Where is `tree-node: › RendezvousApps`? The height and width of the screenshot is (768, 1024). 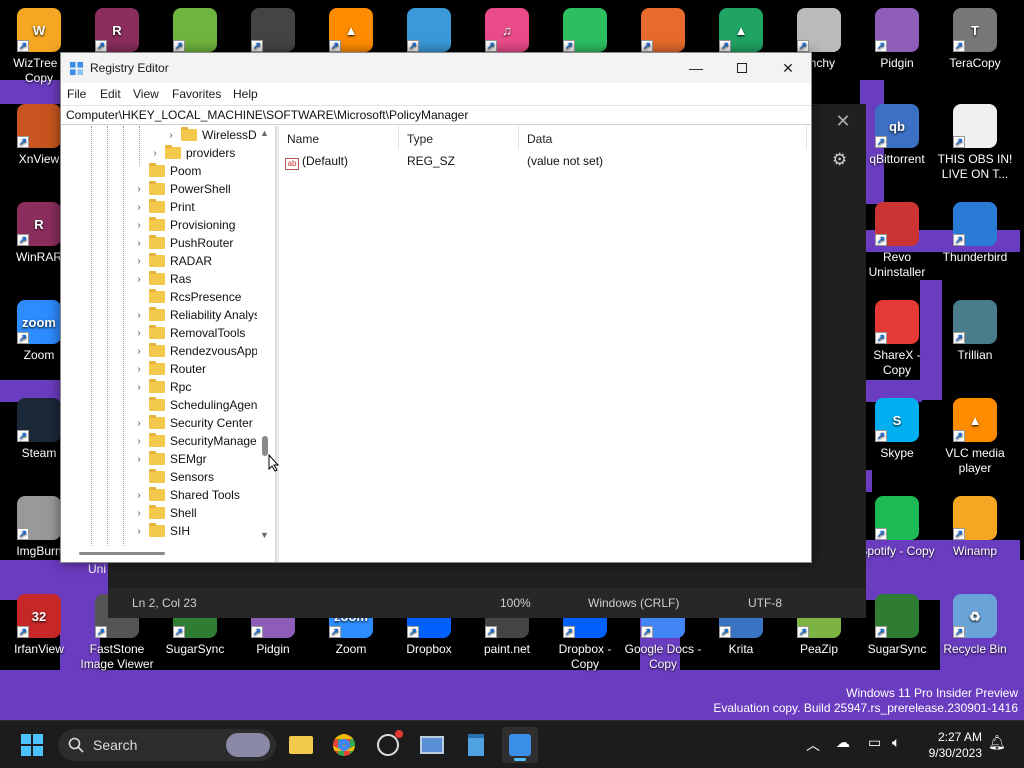 tree-node: › RendezvousApps is located at coordinates (198, 351).